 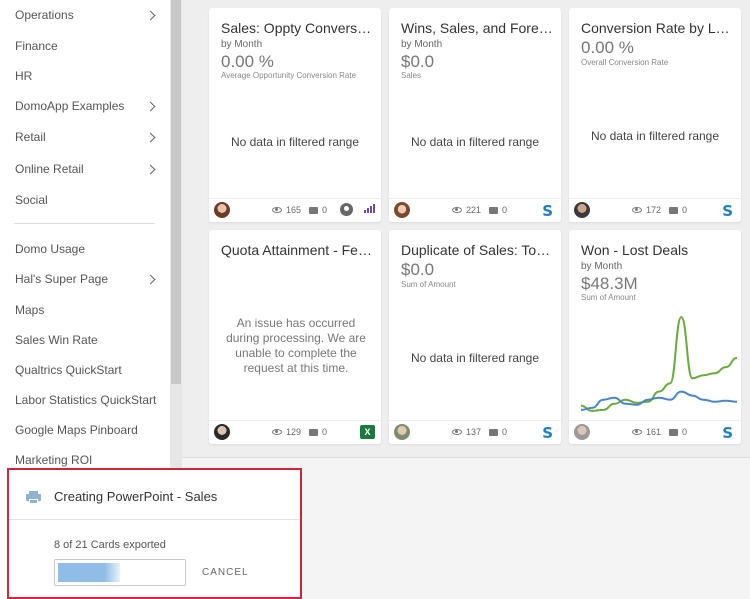 What do you see at coordinates (225, 572) in the screenshot?
I see `cancel-button: CANCEL` at bounding box center [225, 572].